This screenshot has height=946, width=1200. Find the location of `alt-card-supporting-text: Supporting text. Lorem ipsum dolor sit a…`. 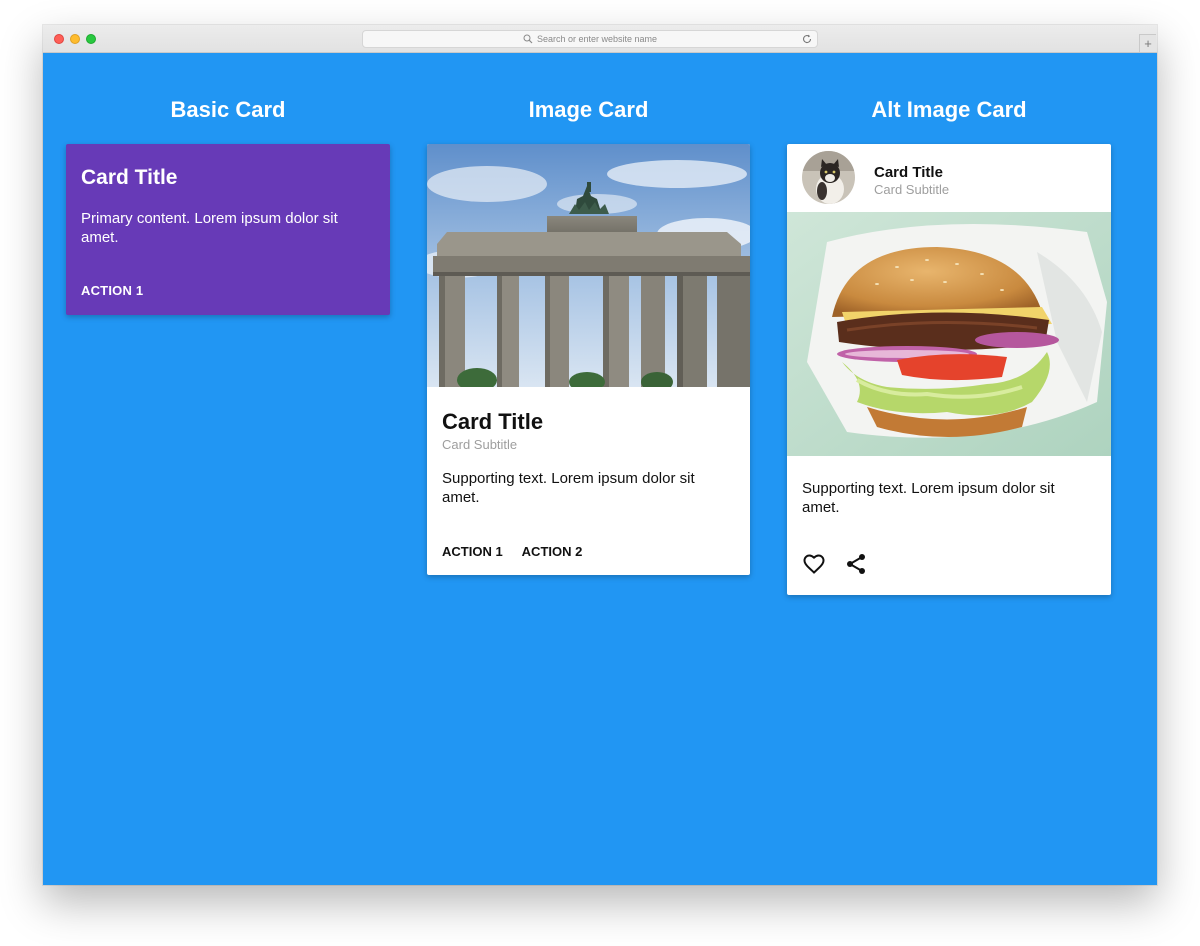

alt-card-supporting-text: Supporting text. Lorem ipsum dolor sit a… is located at coordinates (928, 498).